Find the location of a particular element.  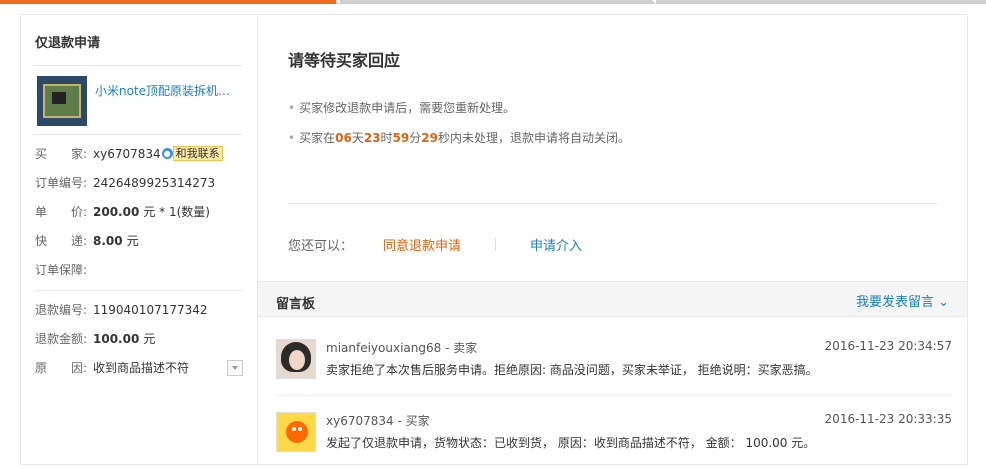

countdown-seconds: 29 is located at coordinates (429, 138).